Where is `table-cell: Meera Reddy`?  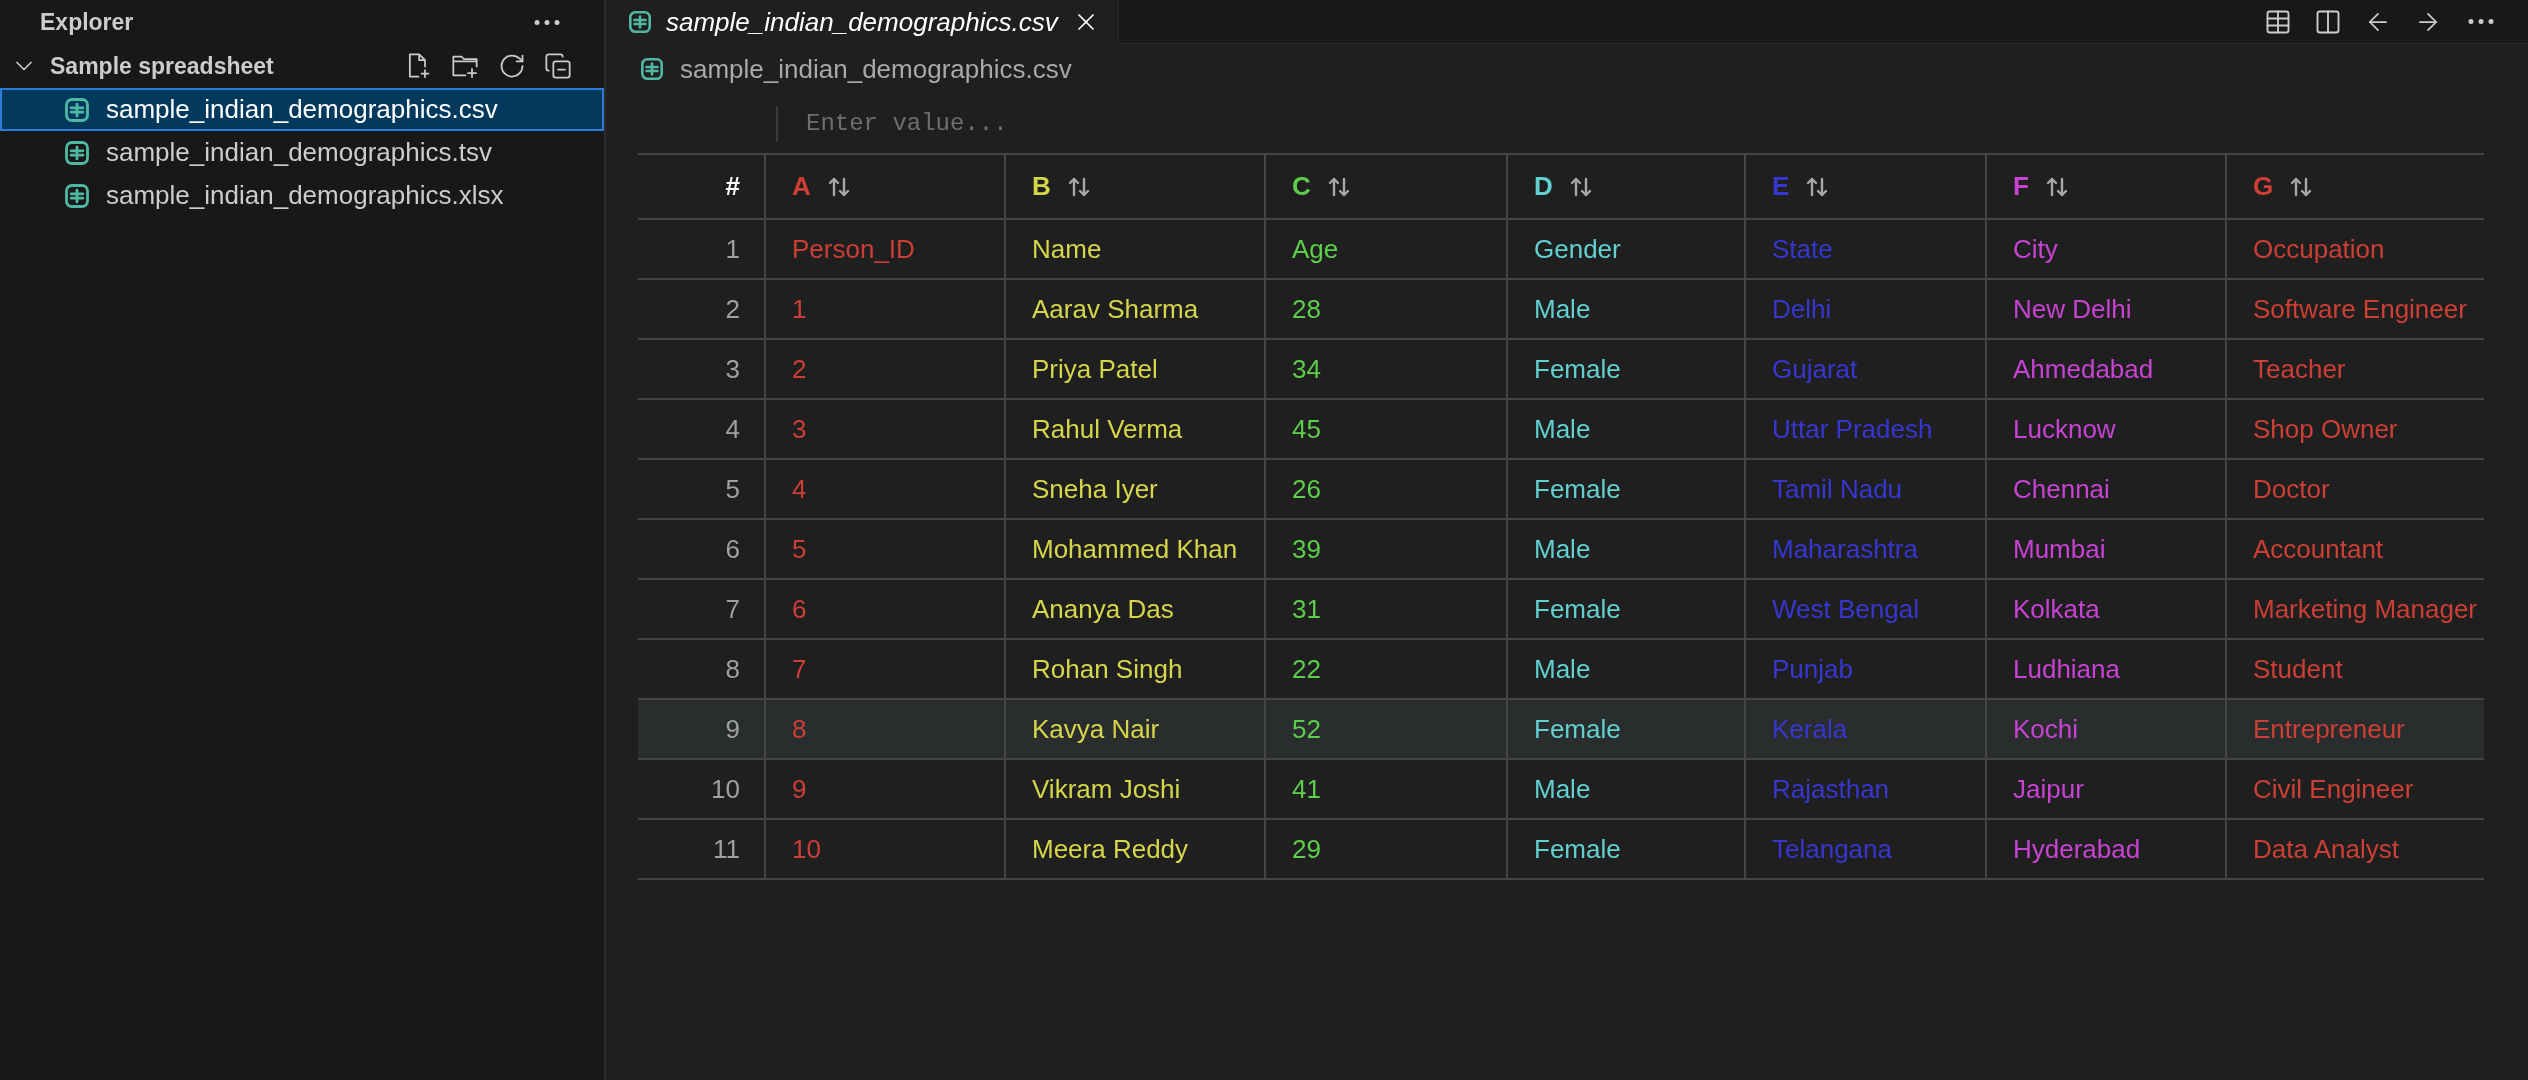 table-cell: Meera Reddy is located at coordinates (1135, 849).